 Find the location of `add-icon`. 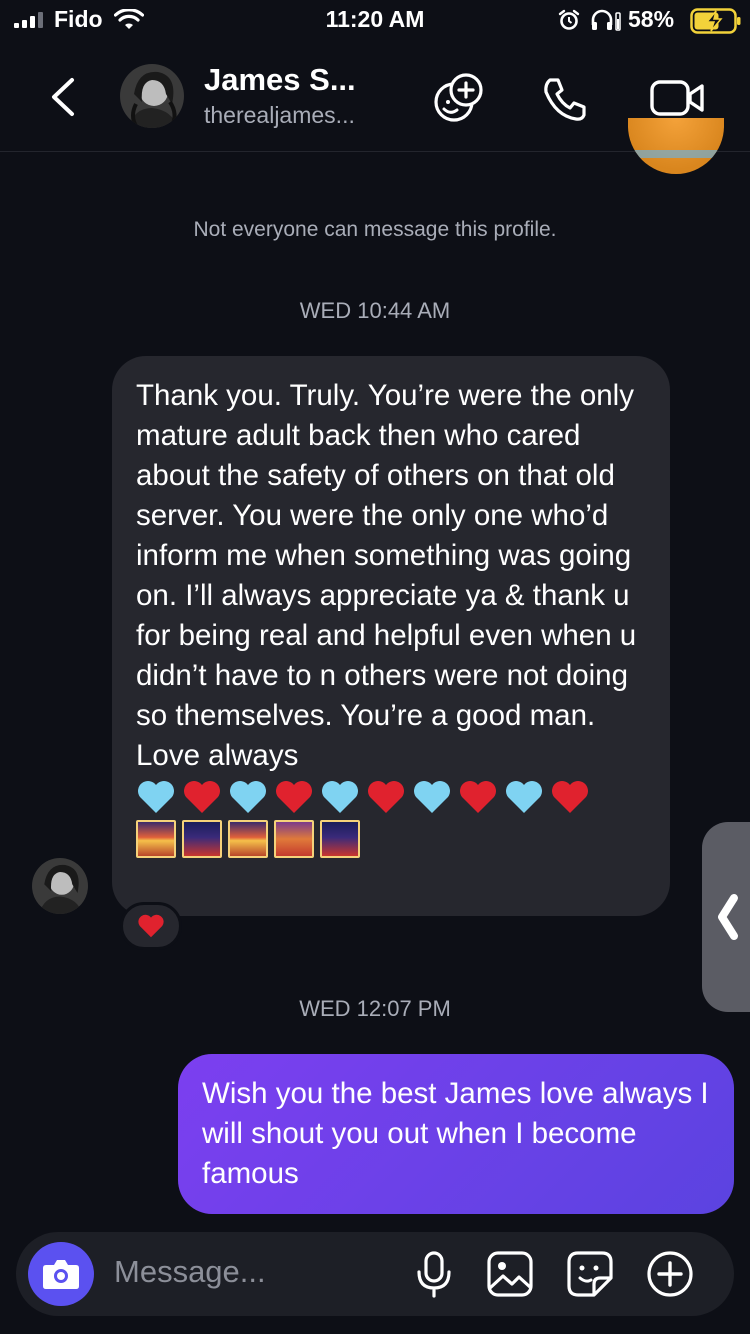

add-icon is located at coordinates (670, 1274).